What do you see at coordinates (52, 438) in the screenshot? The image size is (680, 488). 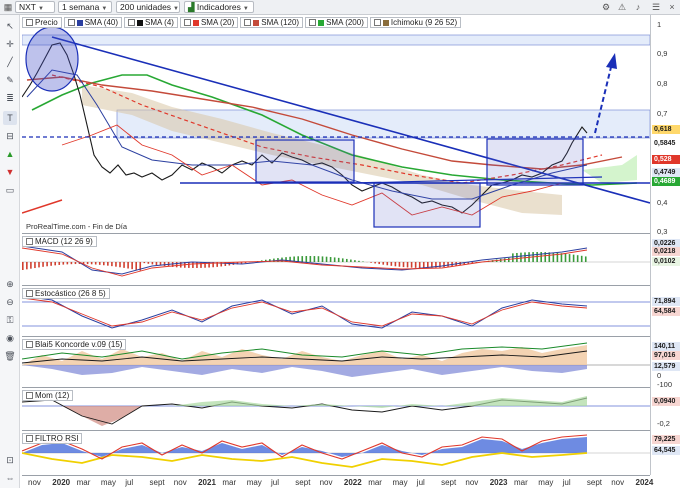 I see `rsi-filter-title: FILTRO RSI` at bounding box center [52, 438].